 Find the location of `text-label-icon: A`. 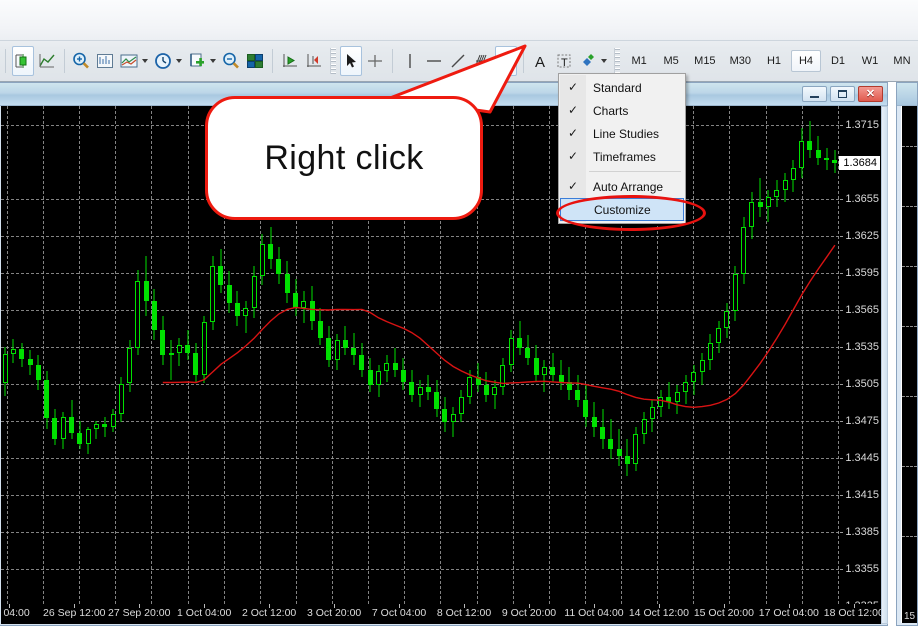

text-label-icon: A is located at coordinates (540, 61).